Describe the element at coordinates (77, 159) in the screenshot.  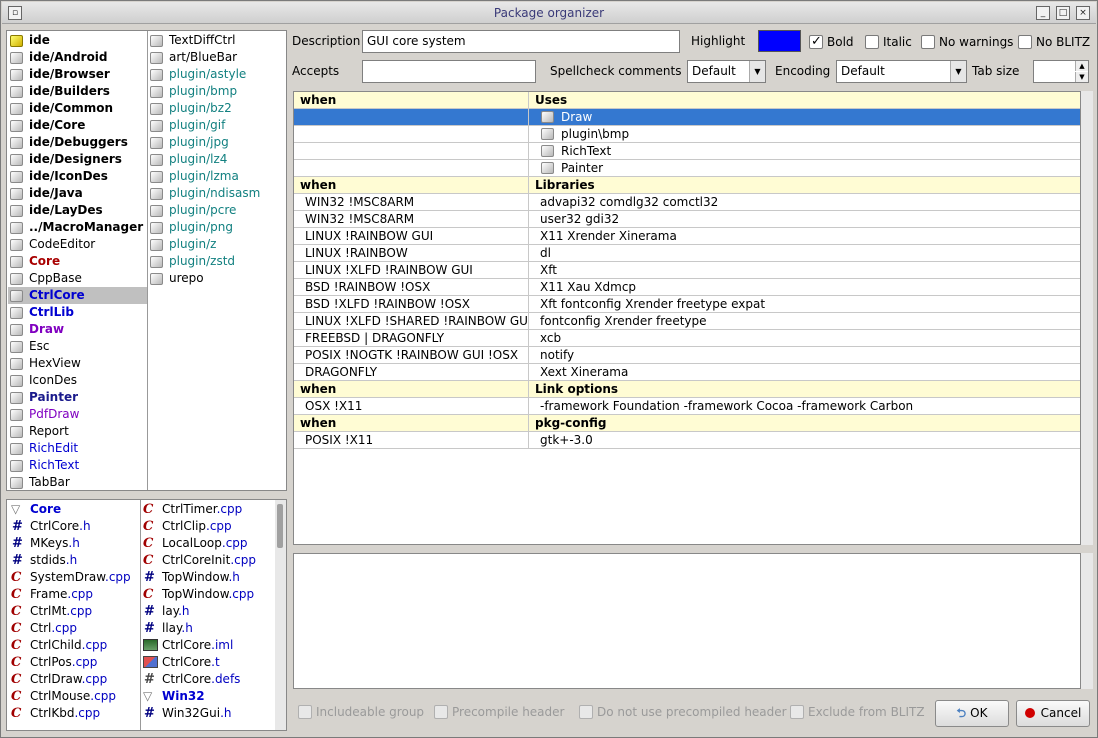
I see `package-item: ide/Designers` at that location.